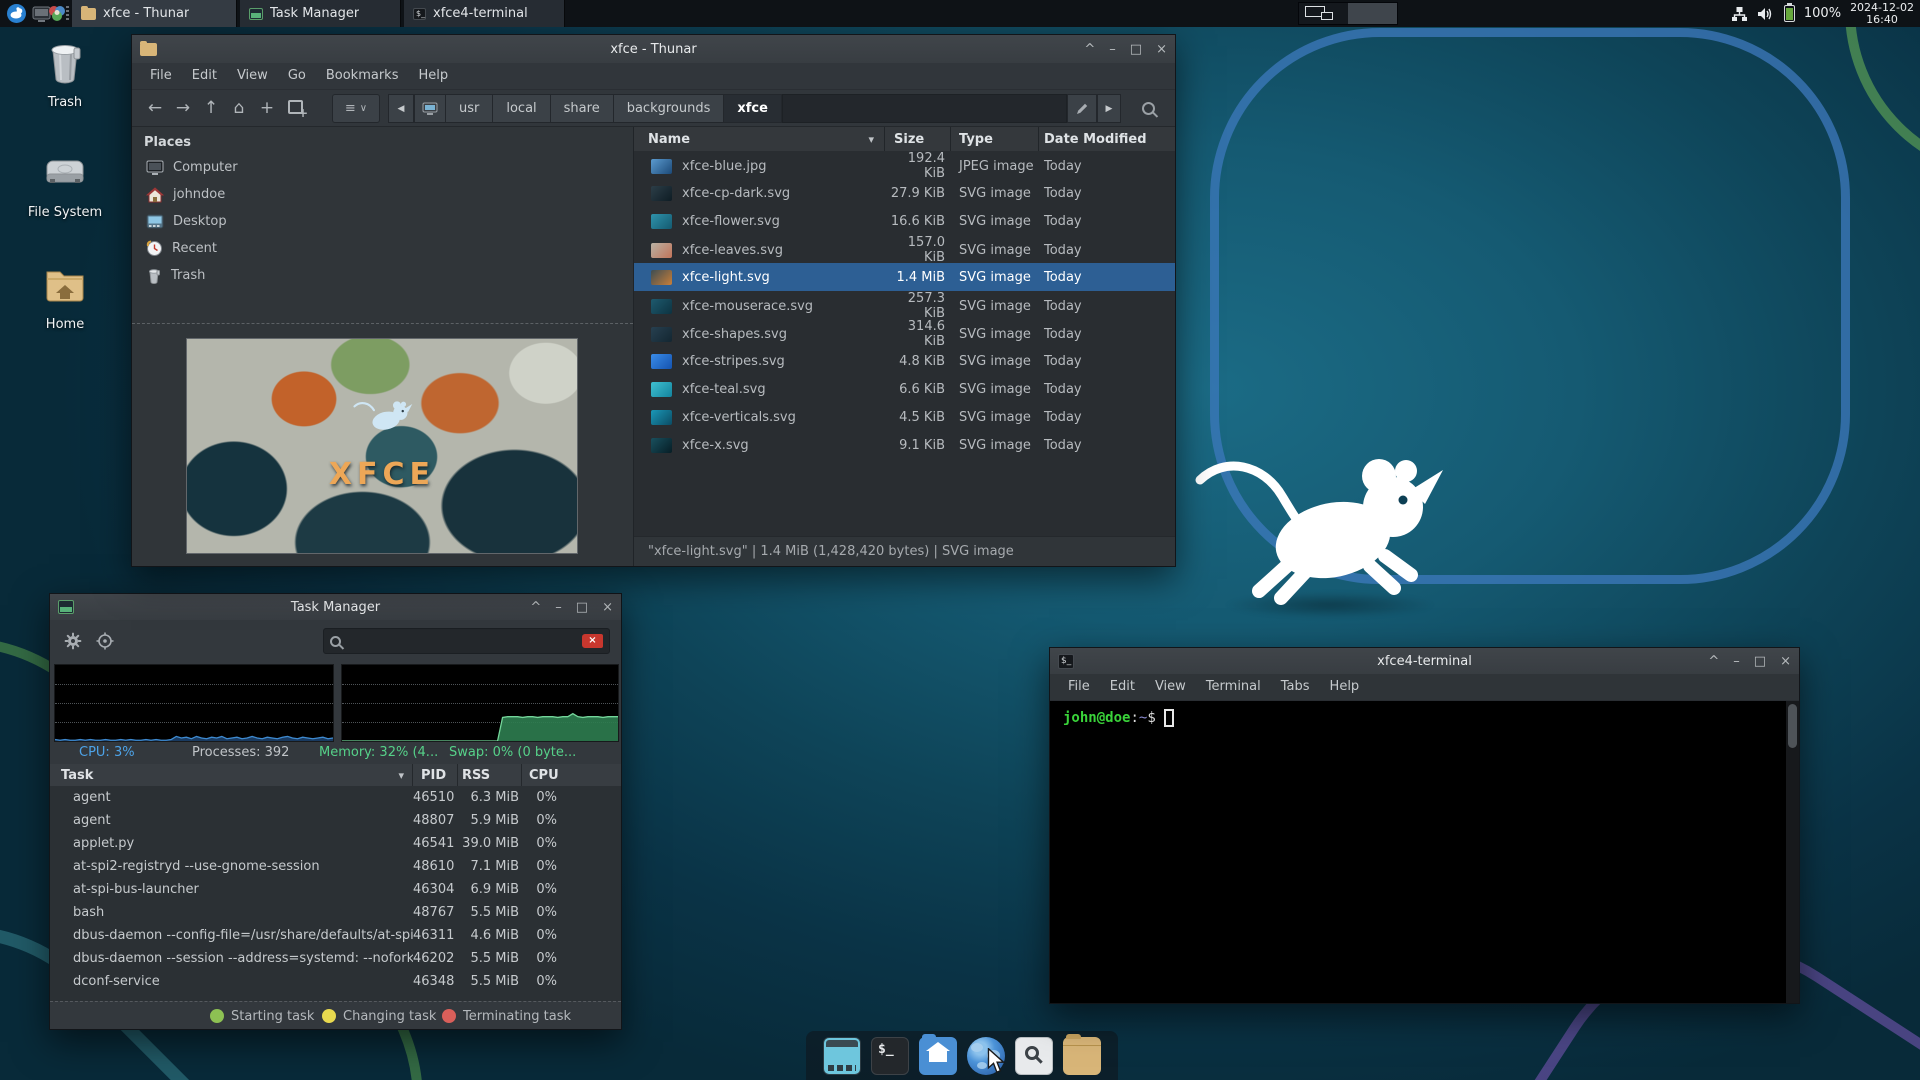 The image size is (1920, 1080). I want to click on breadcrumb-xfce: xfce, so click(753, 108).